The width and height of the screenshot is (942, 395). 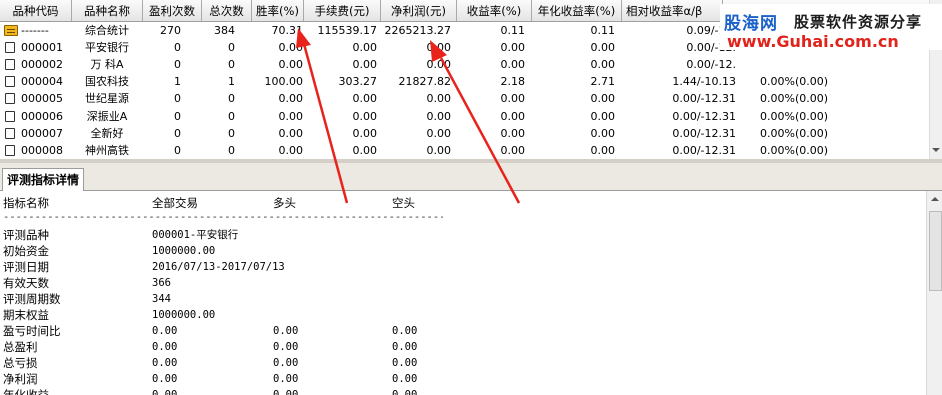 I want to click on cell-winrate: 70.31, so click(x=287, y=30).